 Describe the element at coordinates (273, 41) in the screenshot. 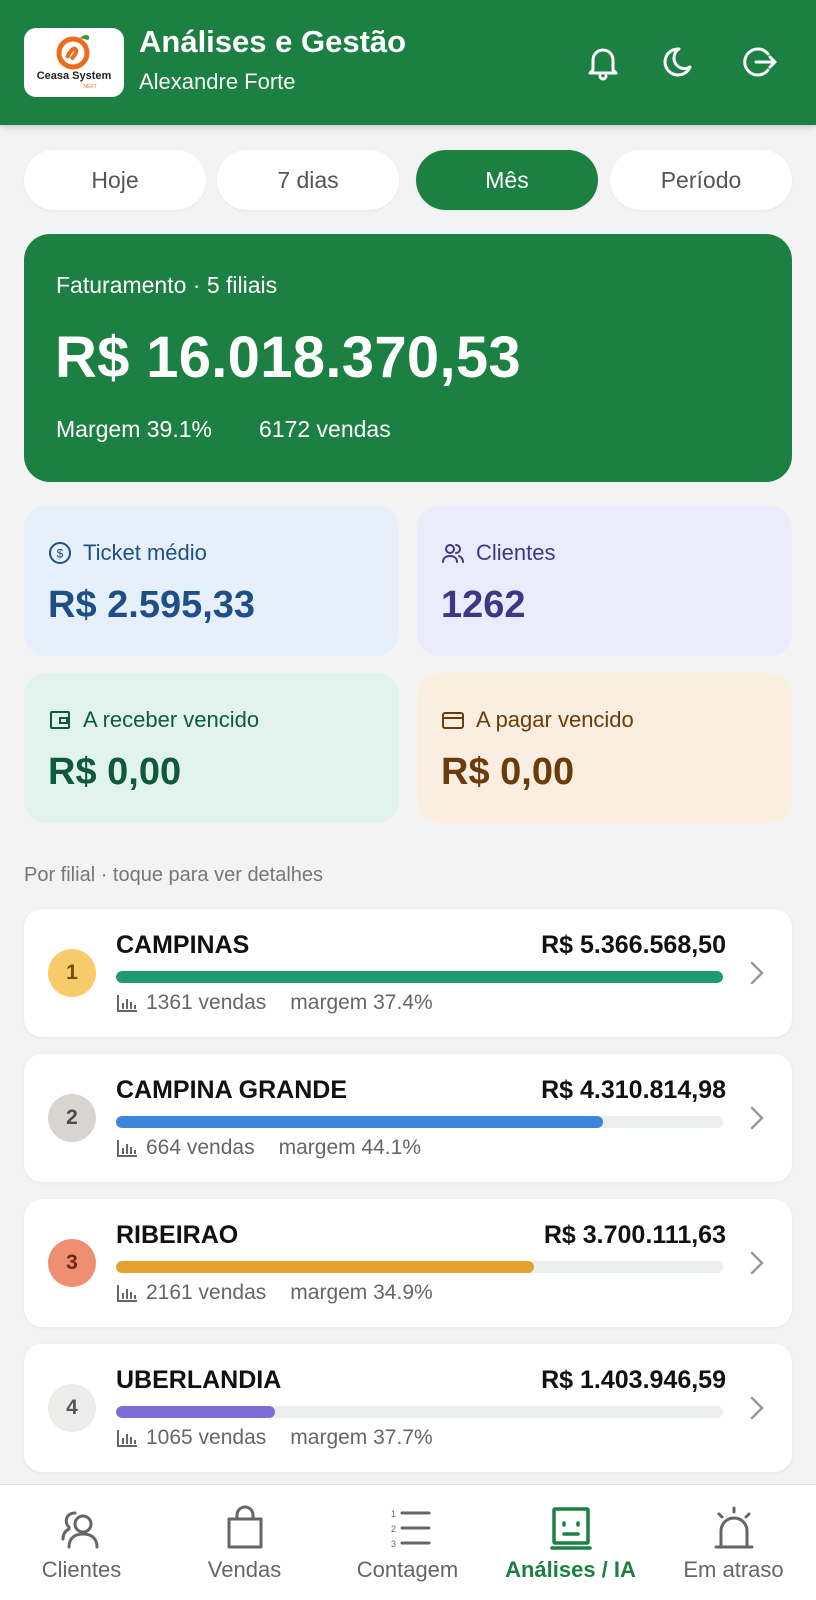

I see `page-title: Análises e Gestão` at that location.